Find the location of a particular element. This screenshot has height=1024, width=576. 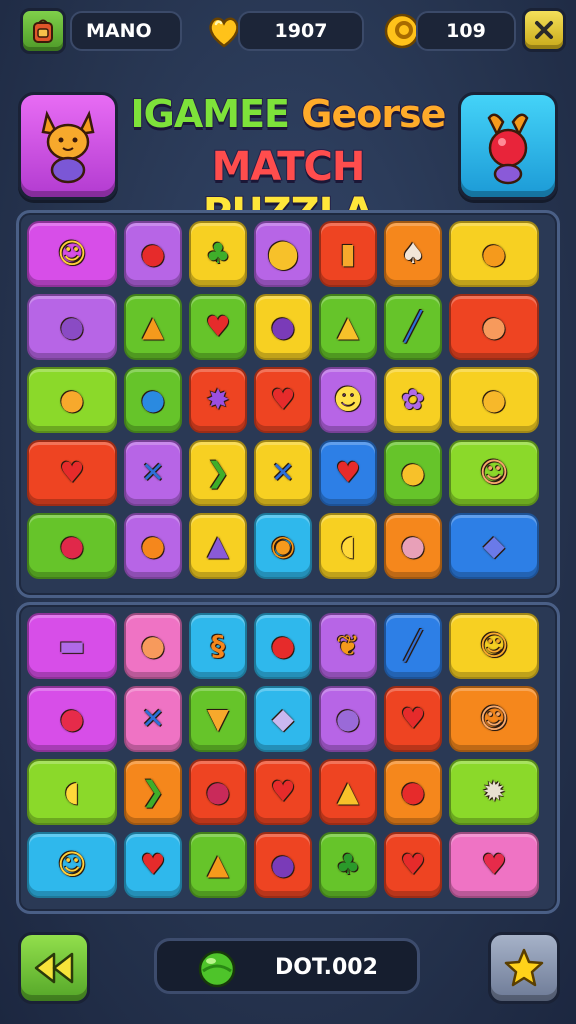

tile-bottom-r4-c5: ♣ is located at coordinates (348, 865).